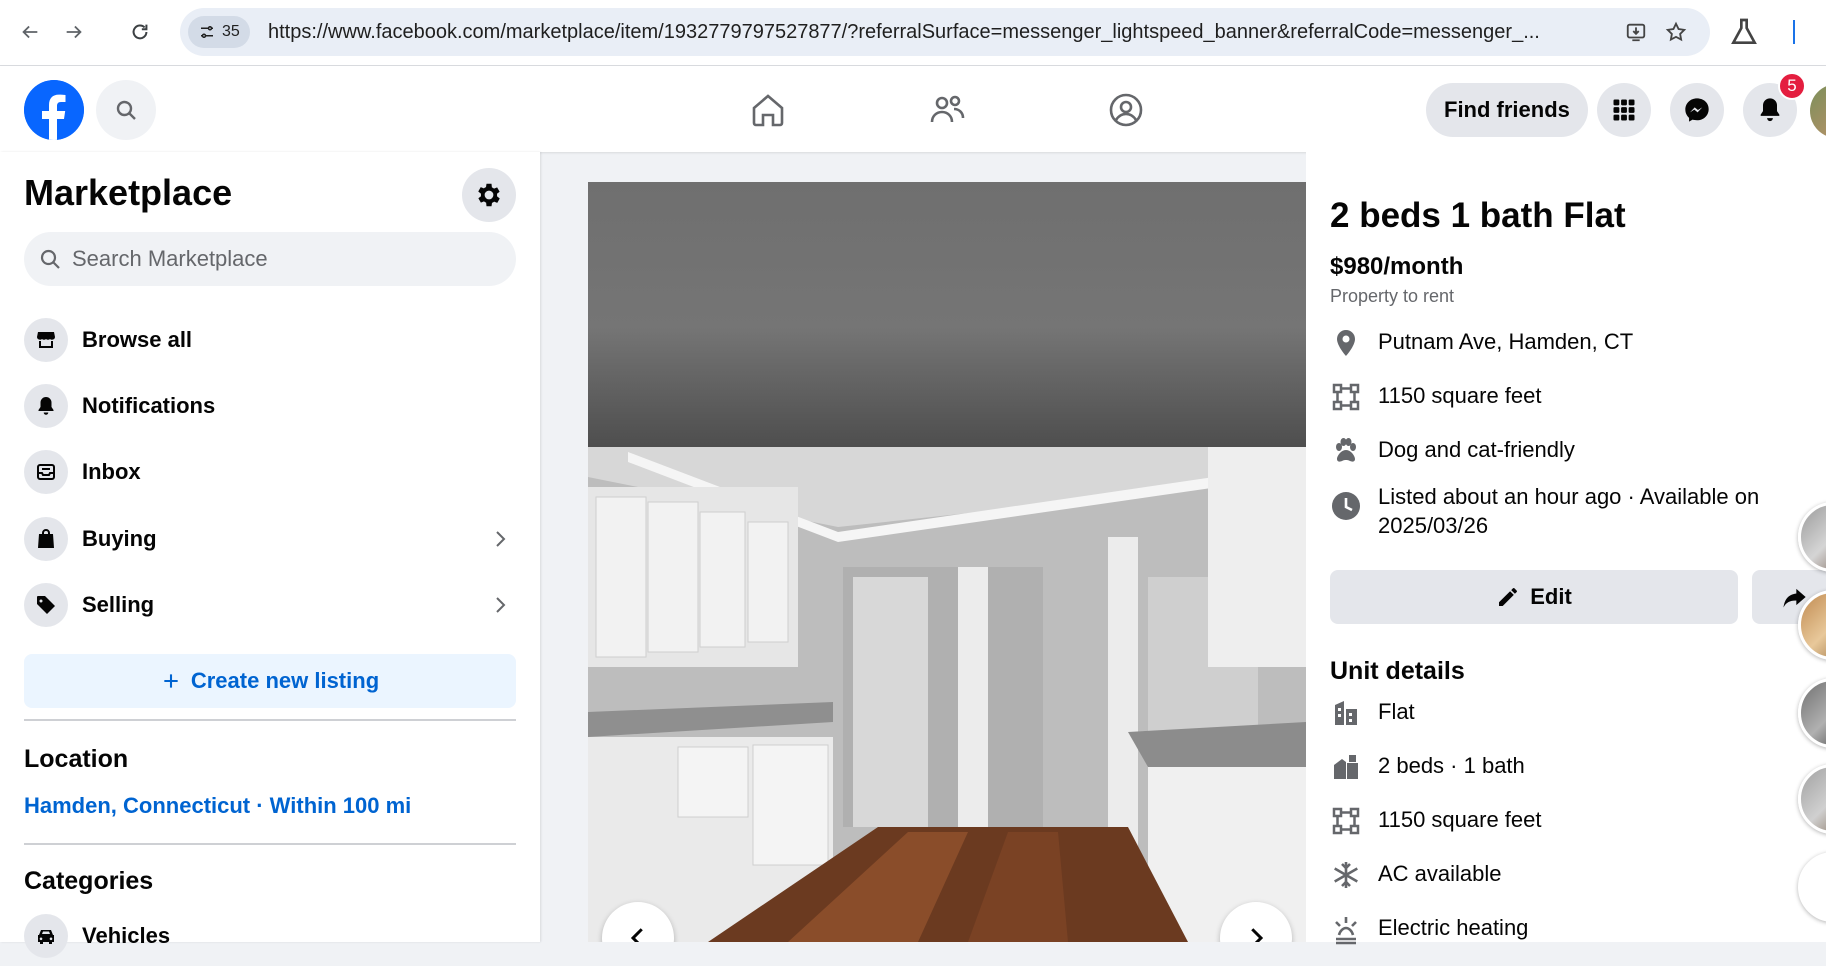  I want to click on fact-text: Dog and cat-friendly, so click(1476, 449).